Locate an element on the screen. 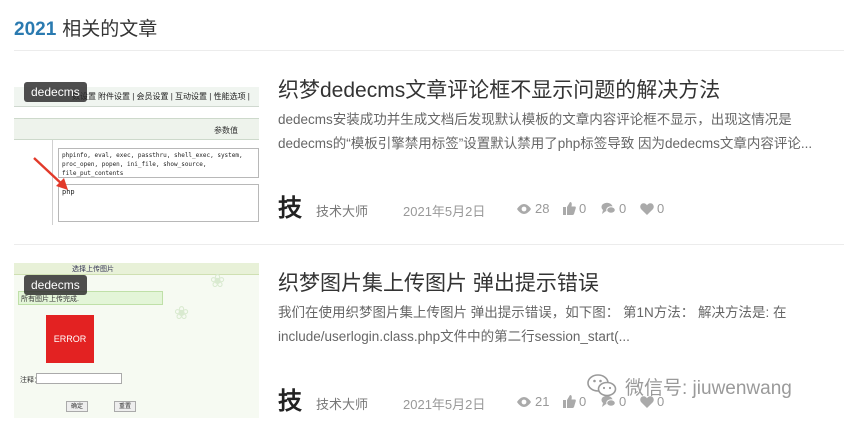 The image size is (849, 426). red-arrow-icon is located at coordinates (50, 173).